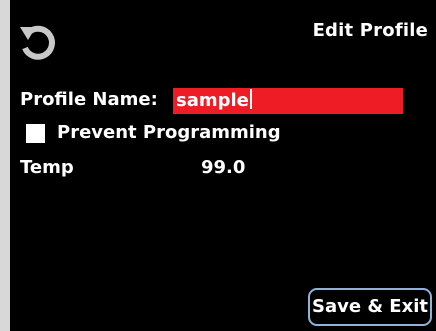  Describe the element at coordinates (212, 100) in the screenshot. I see `profile-name-value: sample` at that location.